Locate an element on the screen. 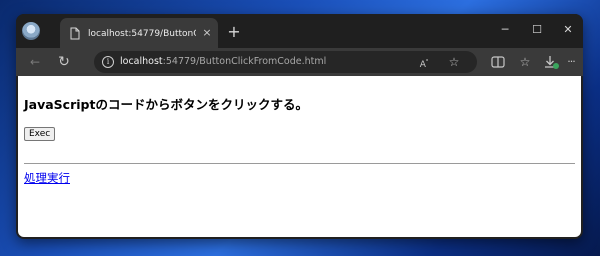 Image resolution: width=600 pixels, height=256 pixels. downloads-icon is located at coordinates (551, 62).